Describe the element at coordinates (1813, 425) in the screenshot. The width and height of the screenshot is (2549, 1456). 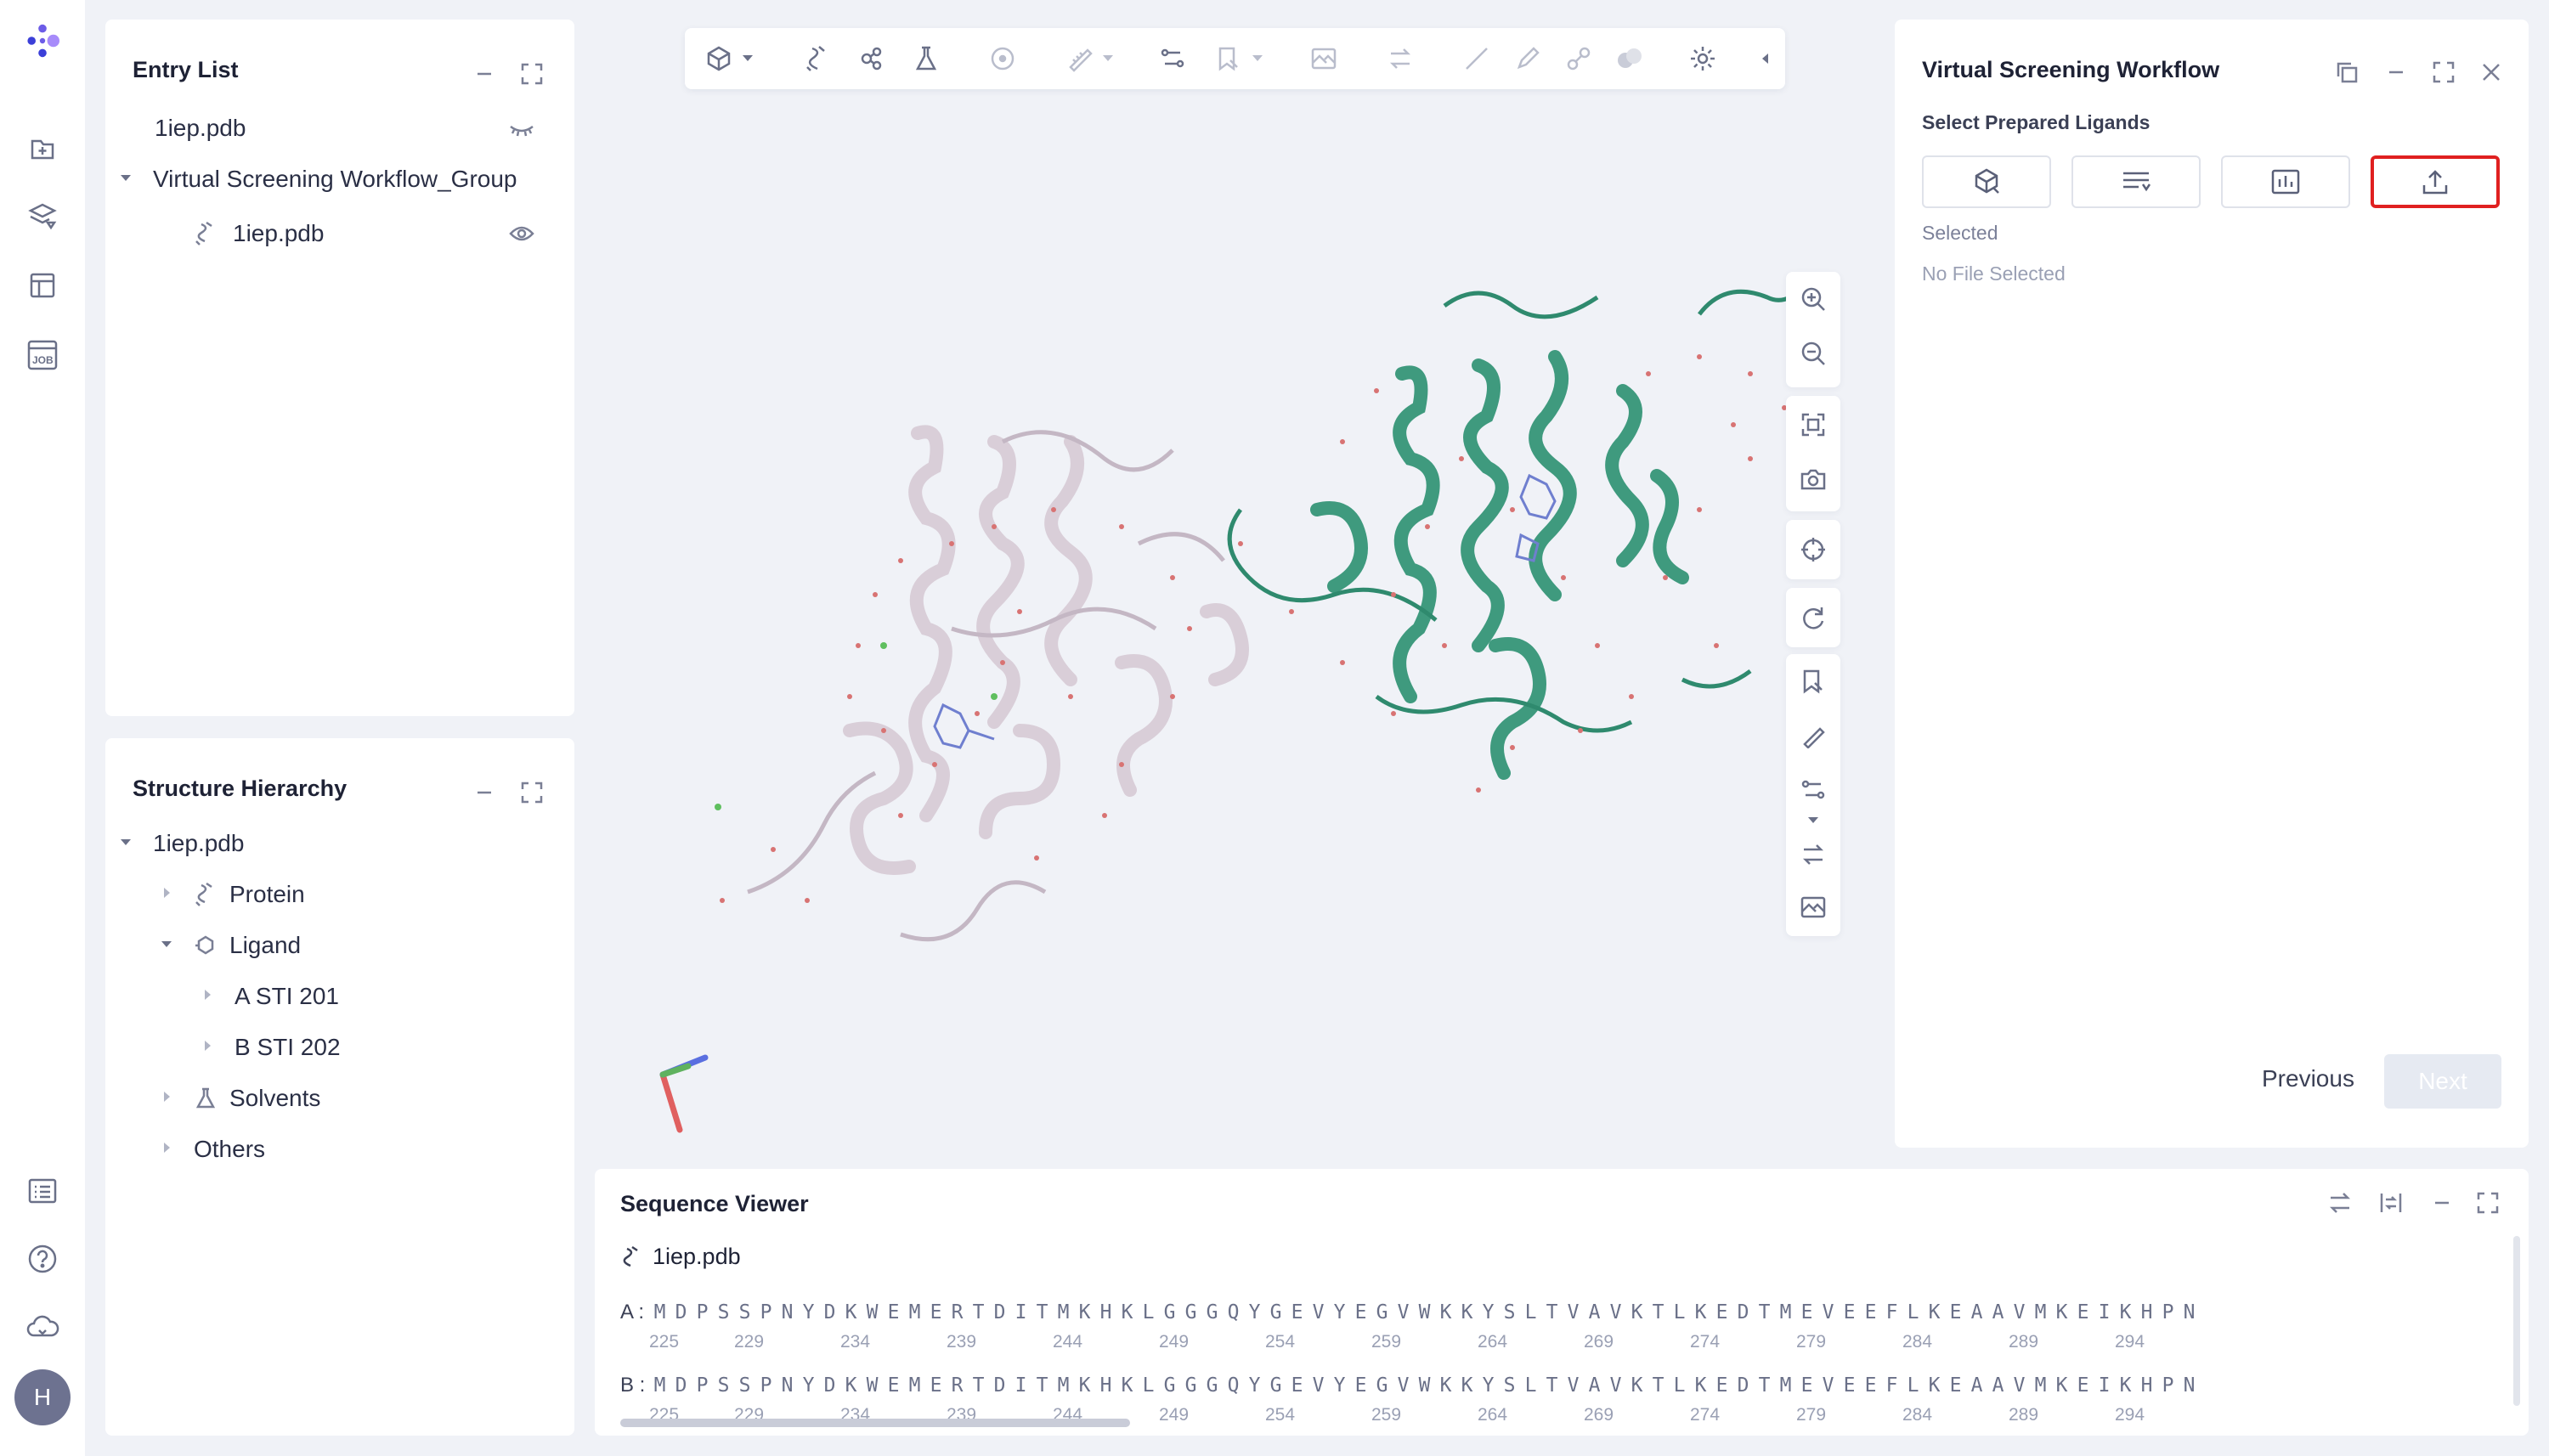
I see `fit-icon` at that location.